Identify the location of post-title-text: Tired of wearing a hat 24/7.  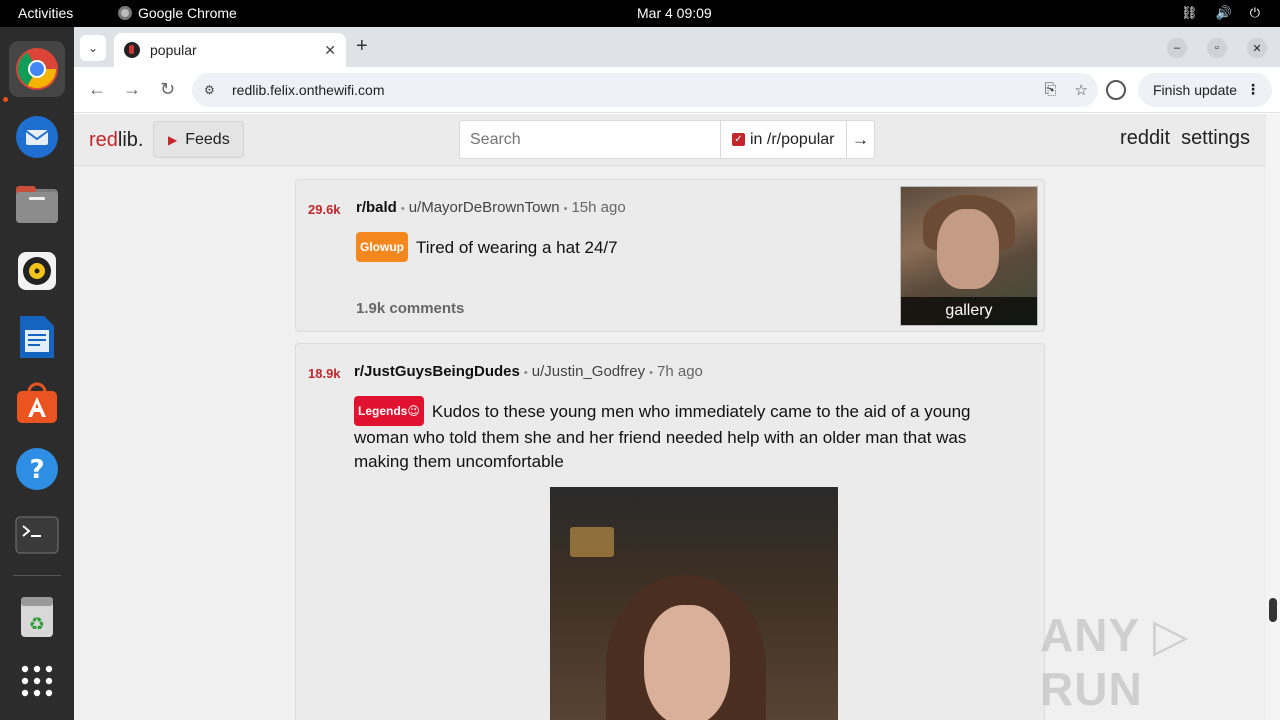
(517, 247).